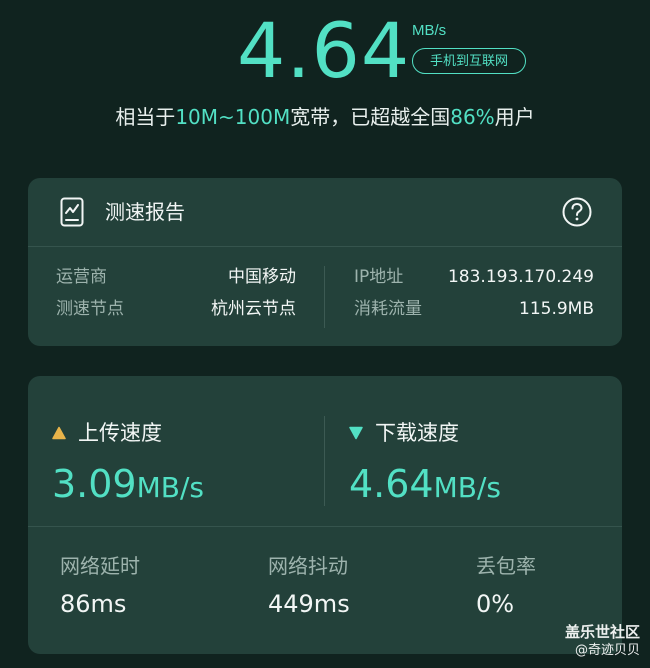  Describe the element at coordinates (170, 487) in the screenshot. I see `upload-speed-unit: MB/s` at that location.